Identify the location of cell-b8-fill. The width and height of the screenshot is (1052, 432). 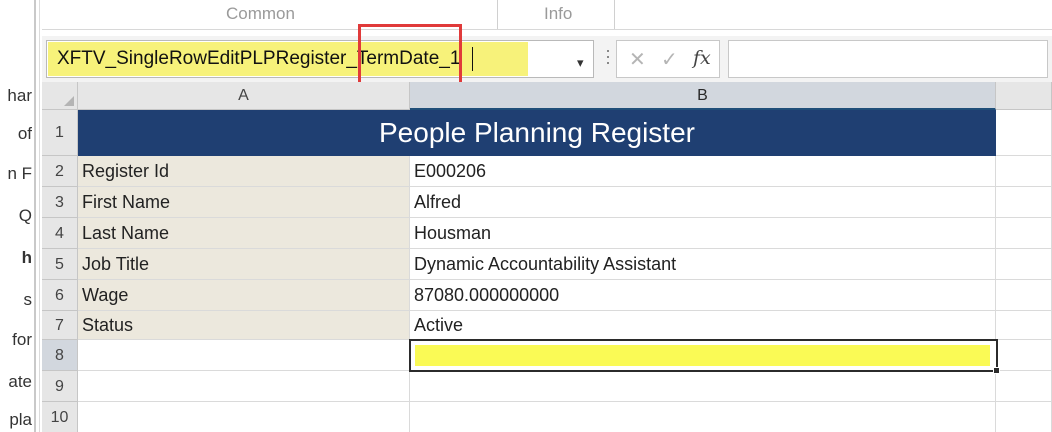
(702, 355).